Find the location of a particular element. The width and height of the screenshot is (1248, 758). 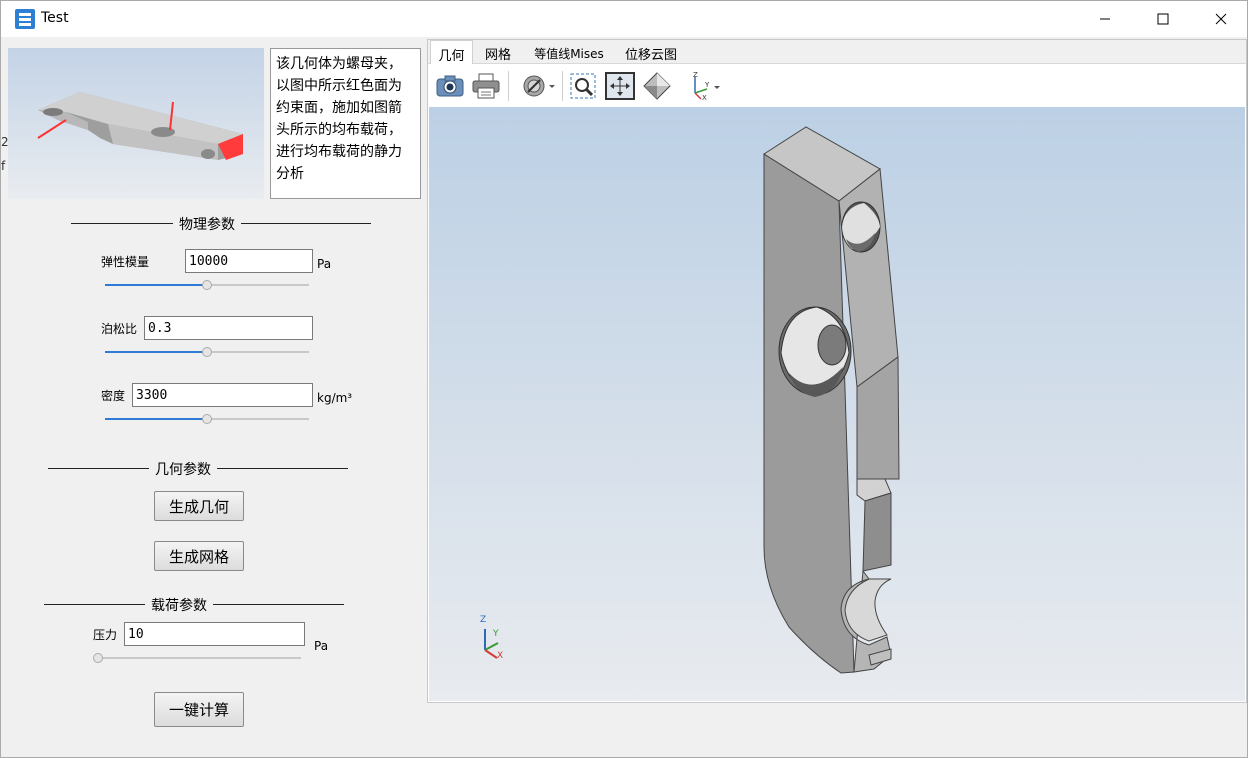

maximize-button is located at coordinates (1163, 19).